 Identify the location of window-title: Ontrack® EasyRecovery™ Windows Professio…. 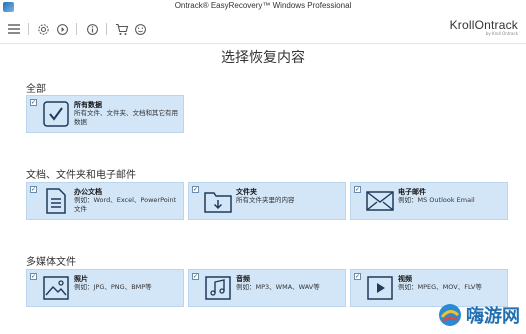
(263, 5).